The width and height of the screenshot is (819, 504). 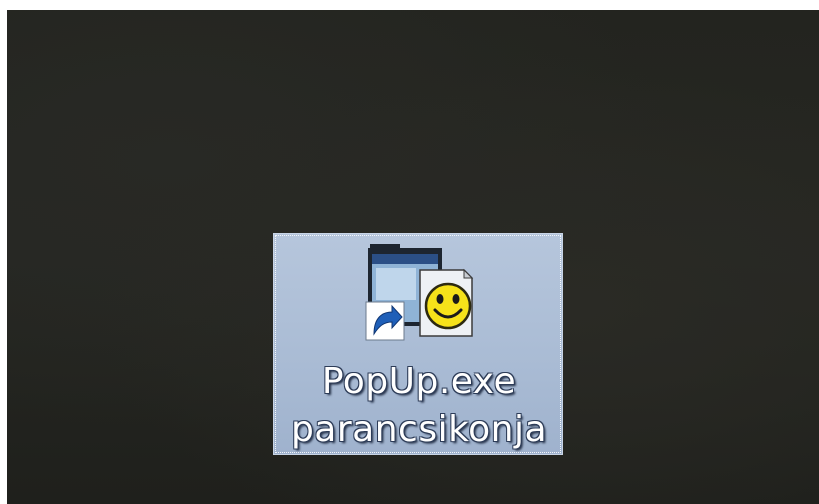 What do you see at coordinates (419, 292) in the screenshot?
I see `smiley-shortcut-icon` at bounding box center [419, 292].